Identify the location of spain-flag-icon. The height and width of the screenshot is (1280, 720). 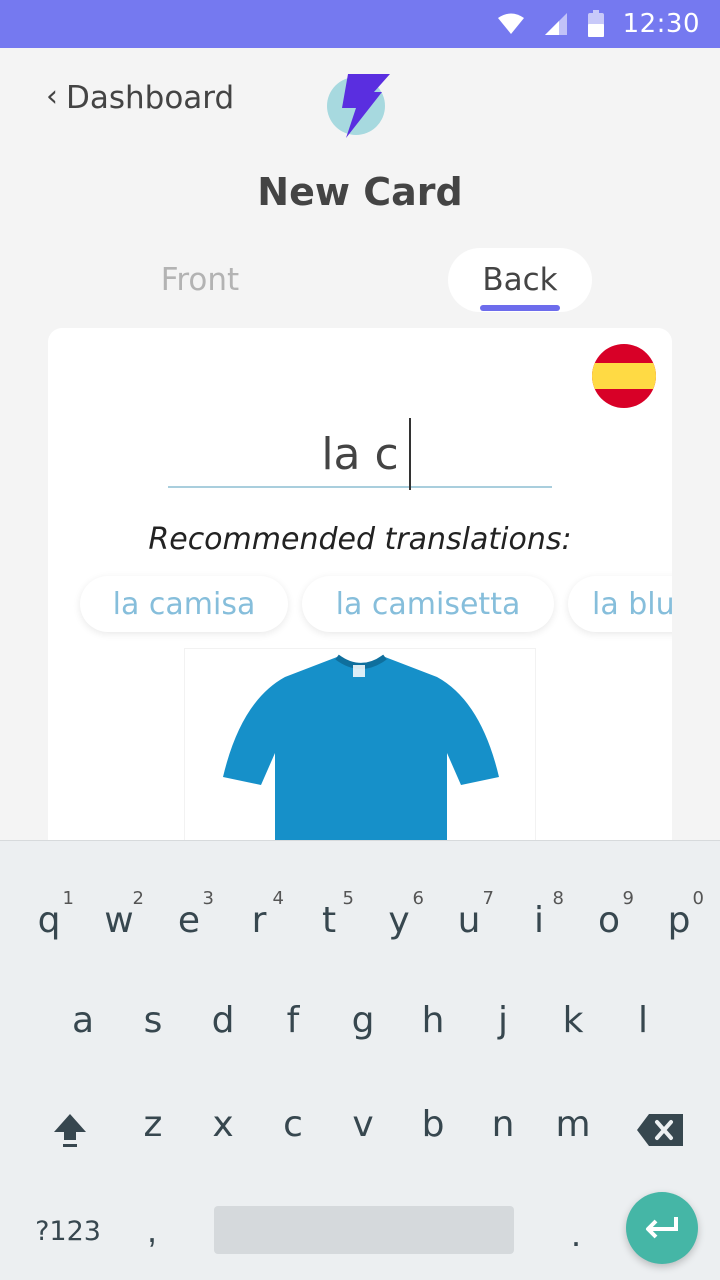
(624, 376).